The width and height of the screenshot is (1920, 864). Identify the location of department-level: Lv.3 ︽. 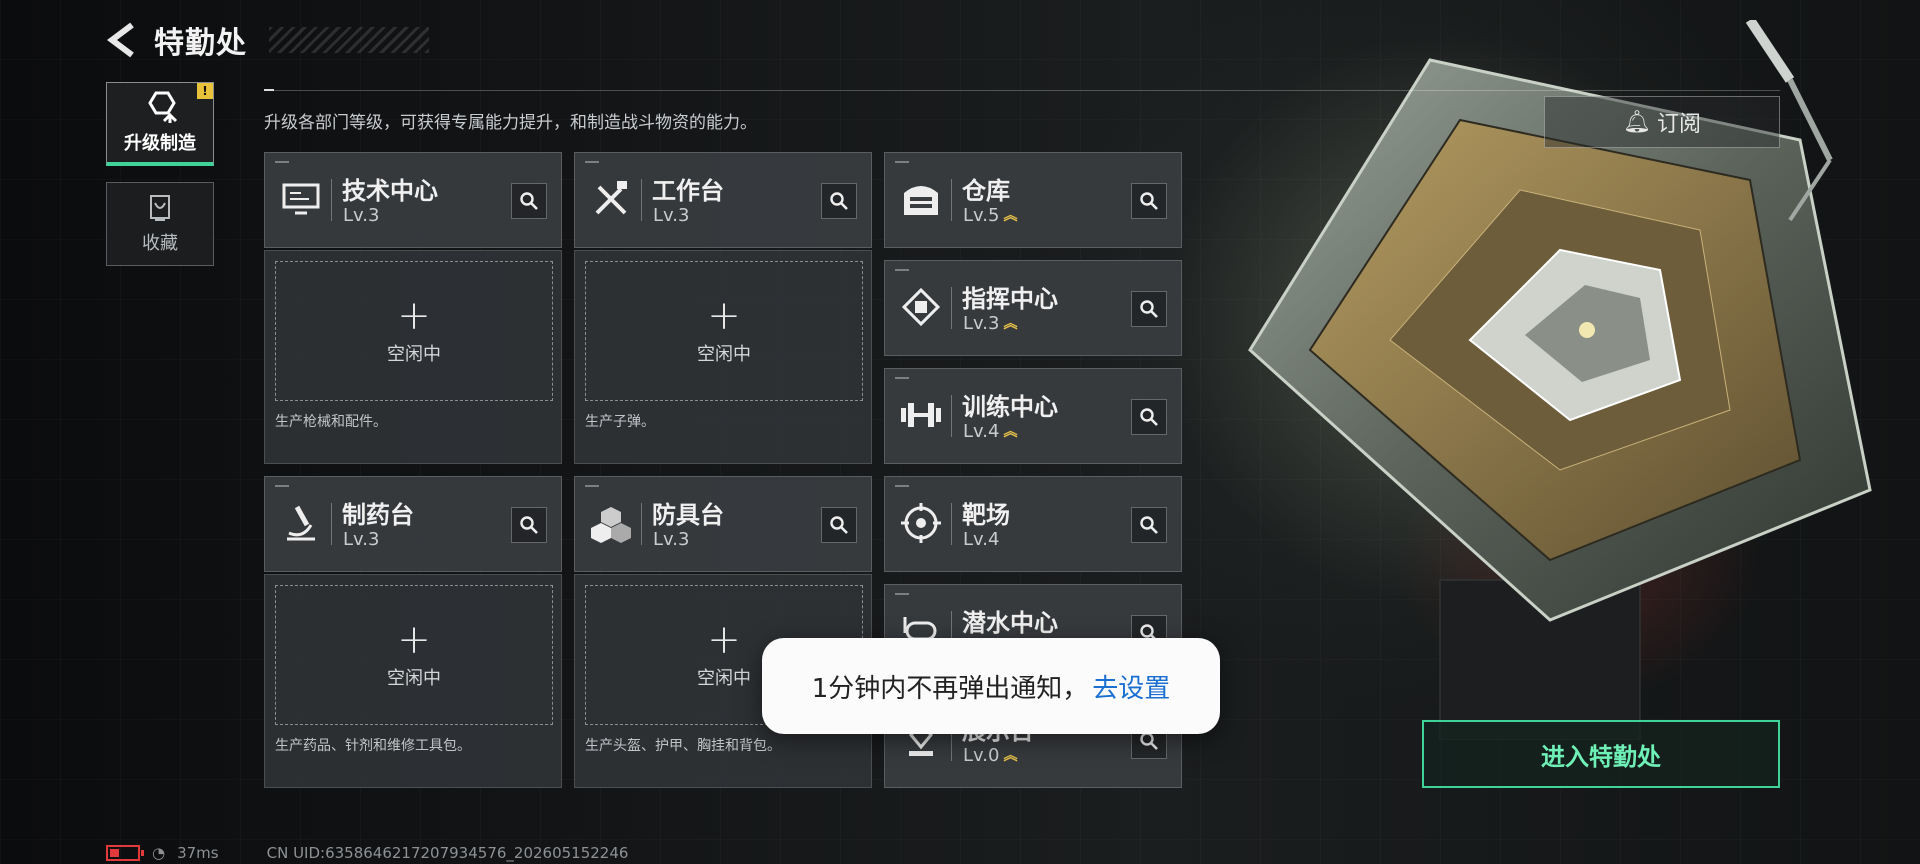
(990, 323).